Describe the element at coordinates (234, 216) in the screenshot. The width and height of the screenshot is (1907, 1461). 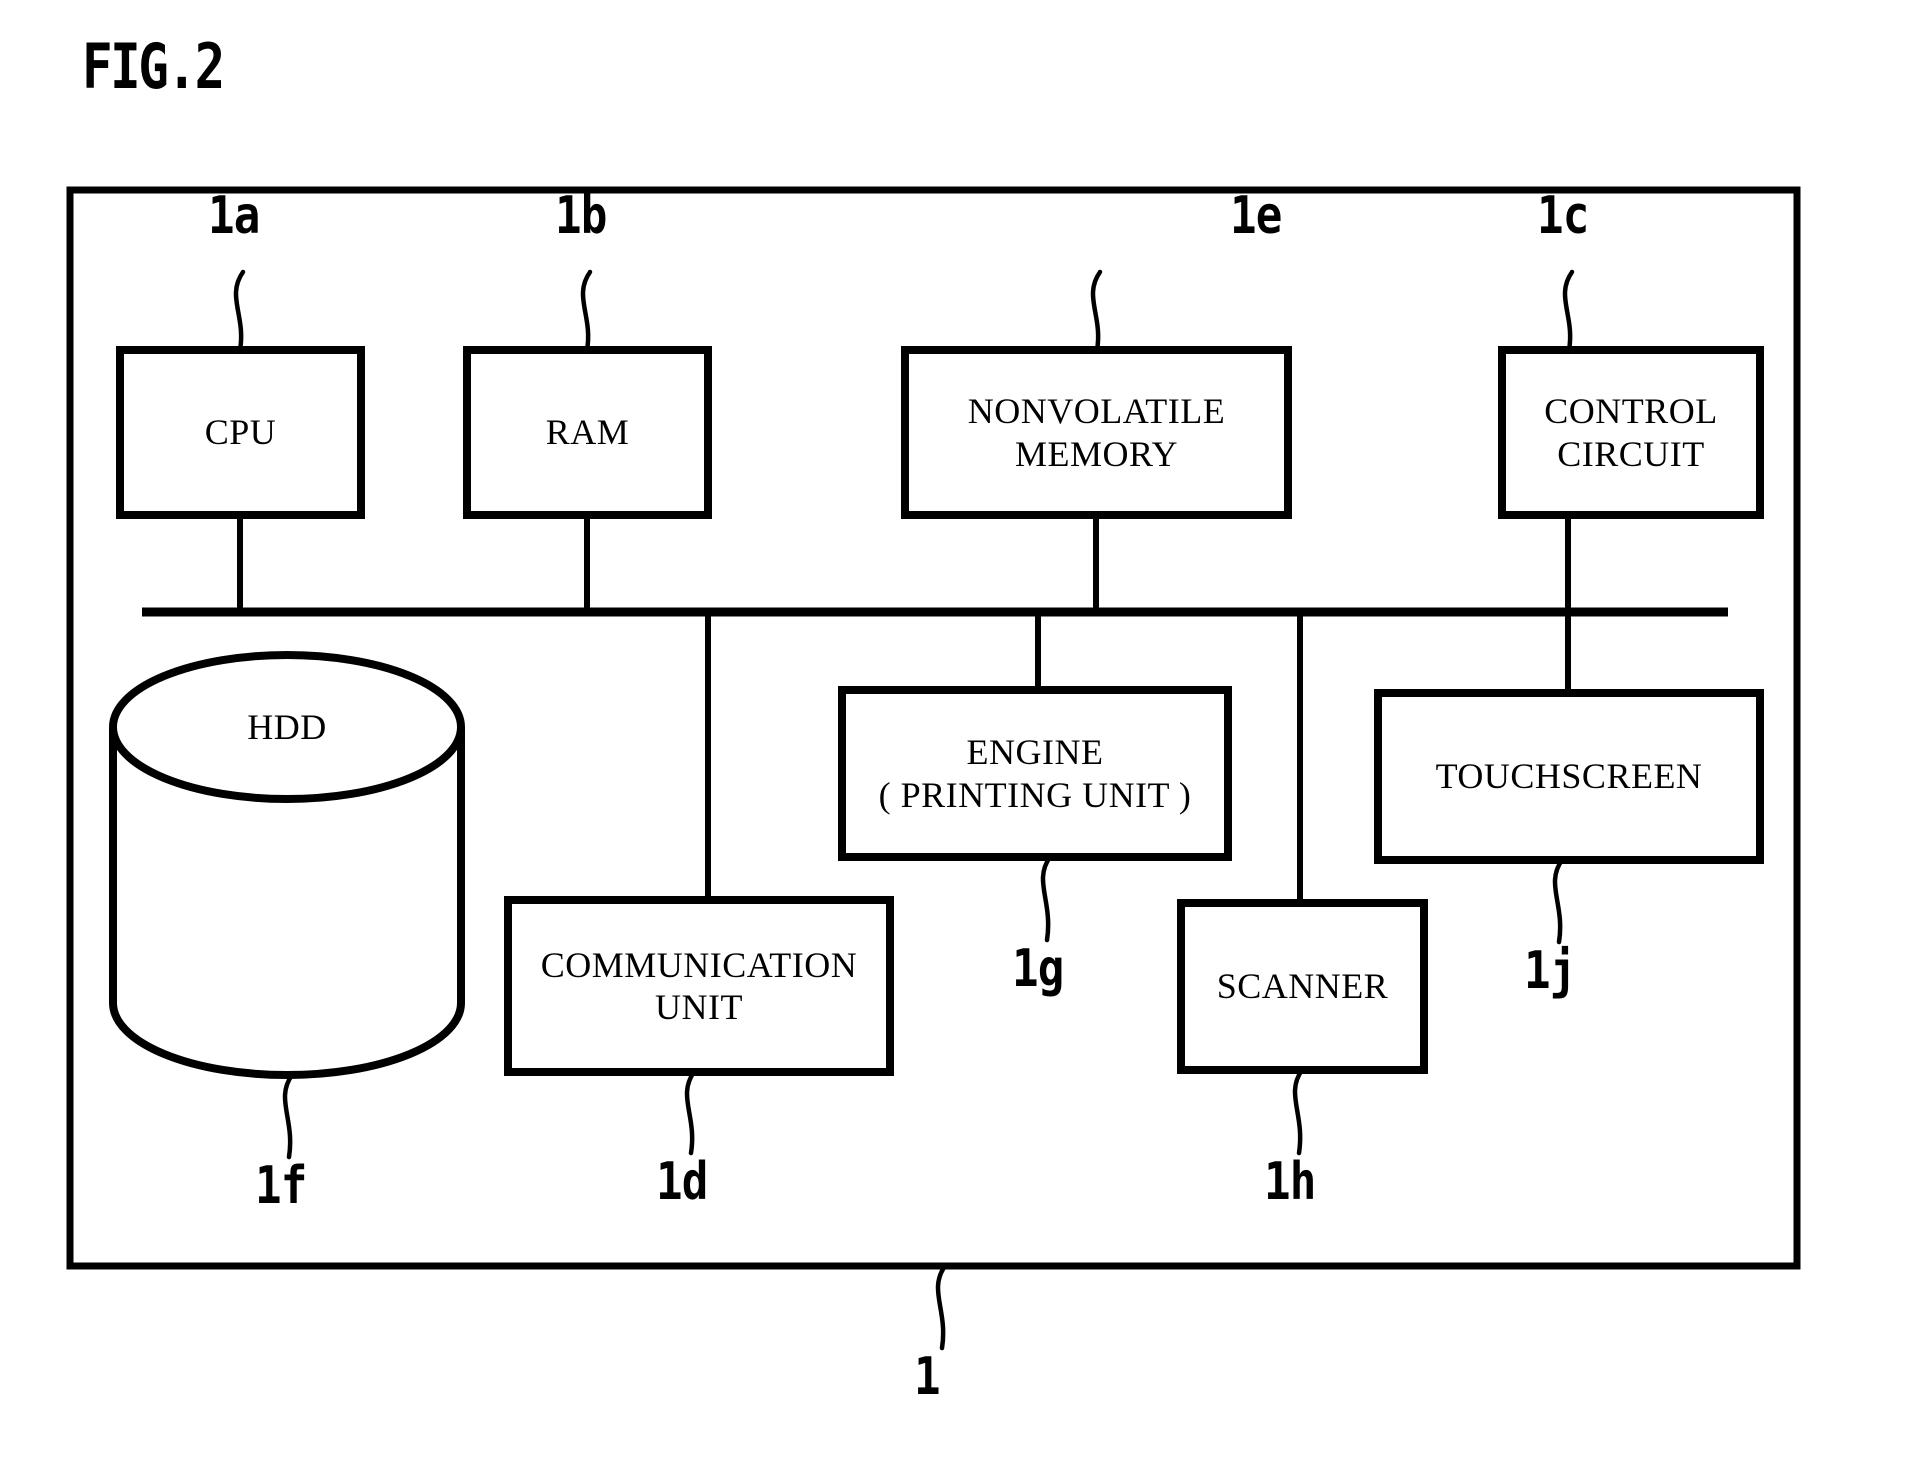
I see `ref-label-1a: 1a` at that location.